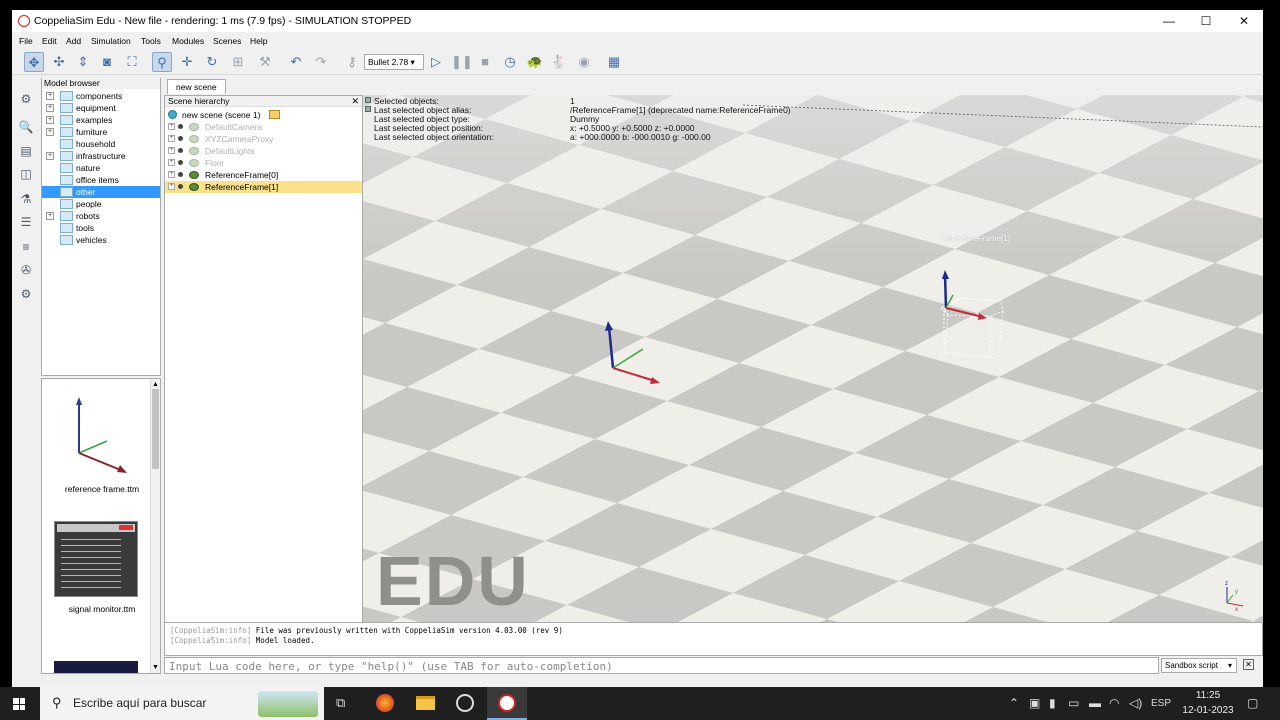 Image resolution: width=1280 pixels, height=720 pixels. I want to click on model-folder-item: people, so click(101, 204).